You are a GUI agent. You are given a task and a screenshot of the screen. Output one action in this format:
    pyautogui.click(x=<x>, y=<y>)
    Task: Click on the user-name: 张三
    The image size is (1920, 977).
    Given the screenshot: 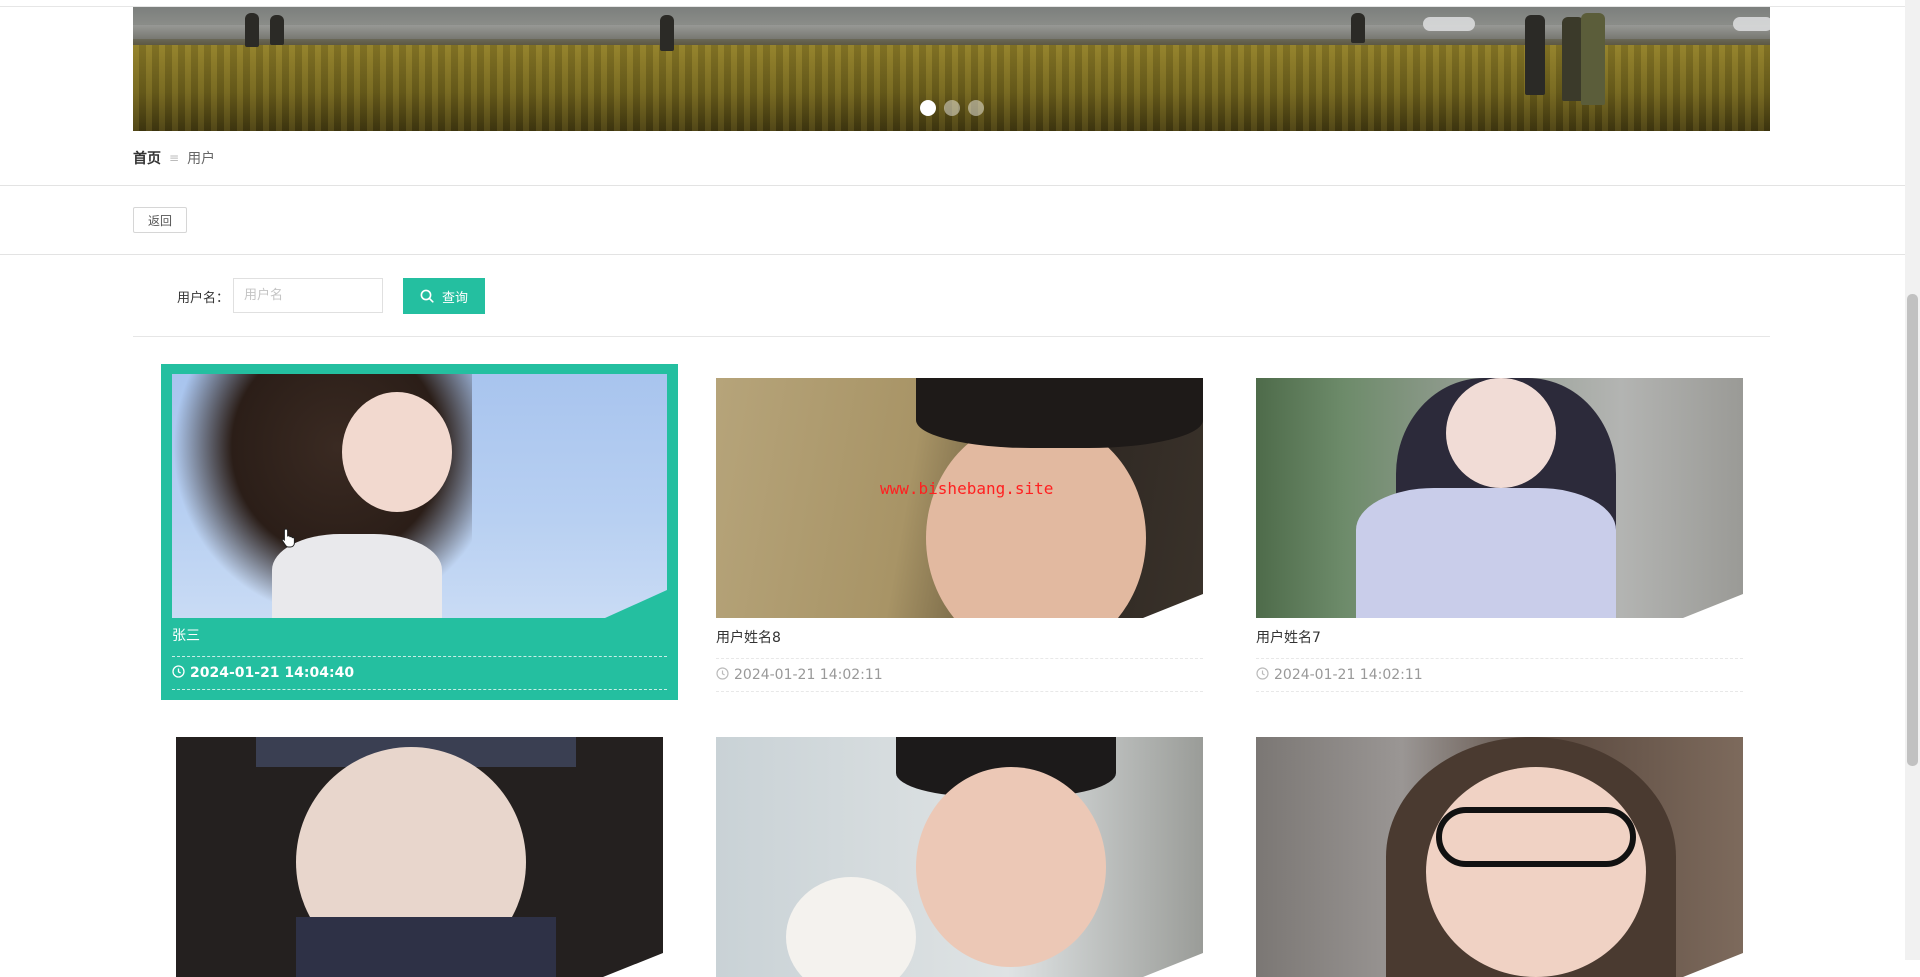 What is the action you would take?
    pyautogui.click(x=419, y=636)
    